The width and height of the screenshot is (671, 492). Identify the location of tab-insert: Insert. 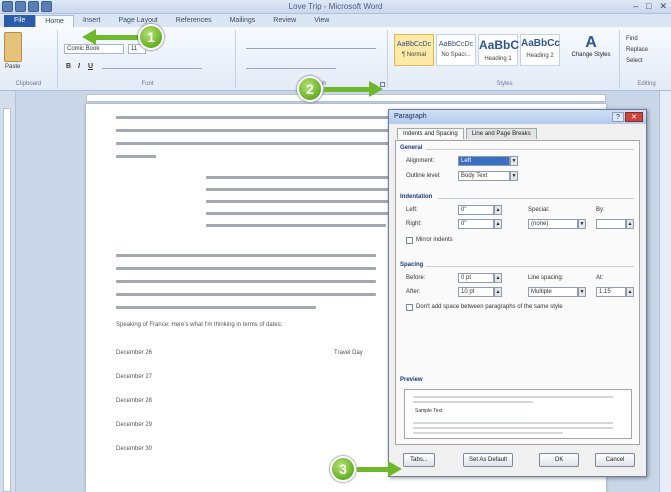
(92, 21).